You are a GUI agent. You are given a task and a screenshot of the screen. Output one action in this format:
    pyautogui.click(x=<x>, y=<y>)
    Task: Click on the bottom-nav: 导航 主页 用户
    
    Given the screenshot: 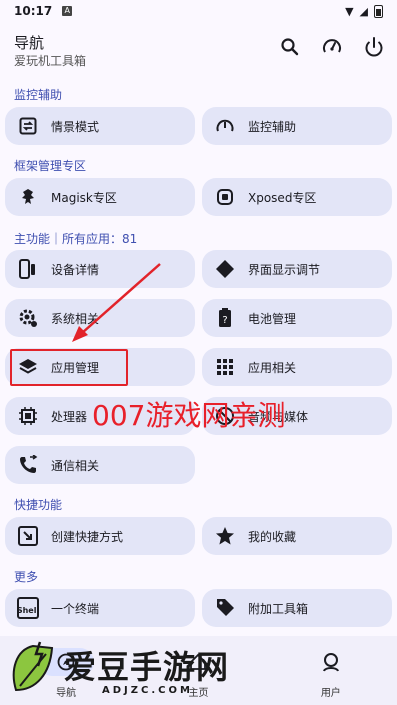 What is the action you would take?
    pyautogui.click(x=198, y=670)
    